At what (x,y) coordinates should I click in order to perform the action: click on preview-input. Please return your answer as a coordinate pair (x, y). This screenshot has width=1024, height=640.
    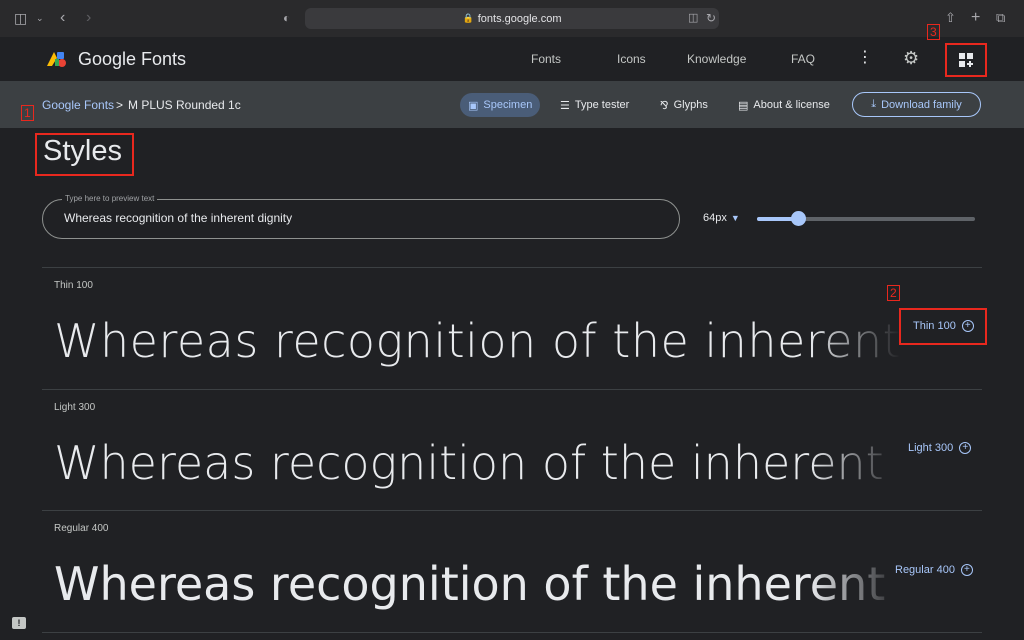
    Looking at the image, I should click on (359, 218).